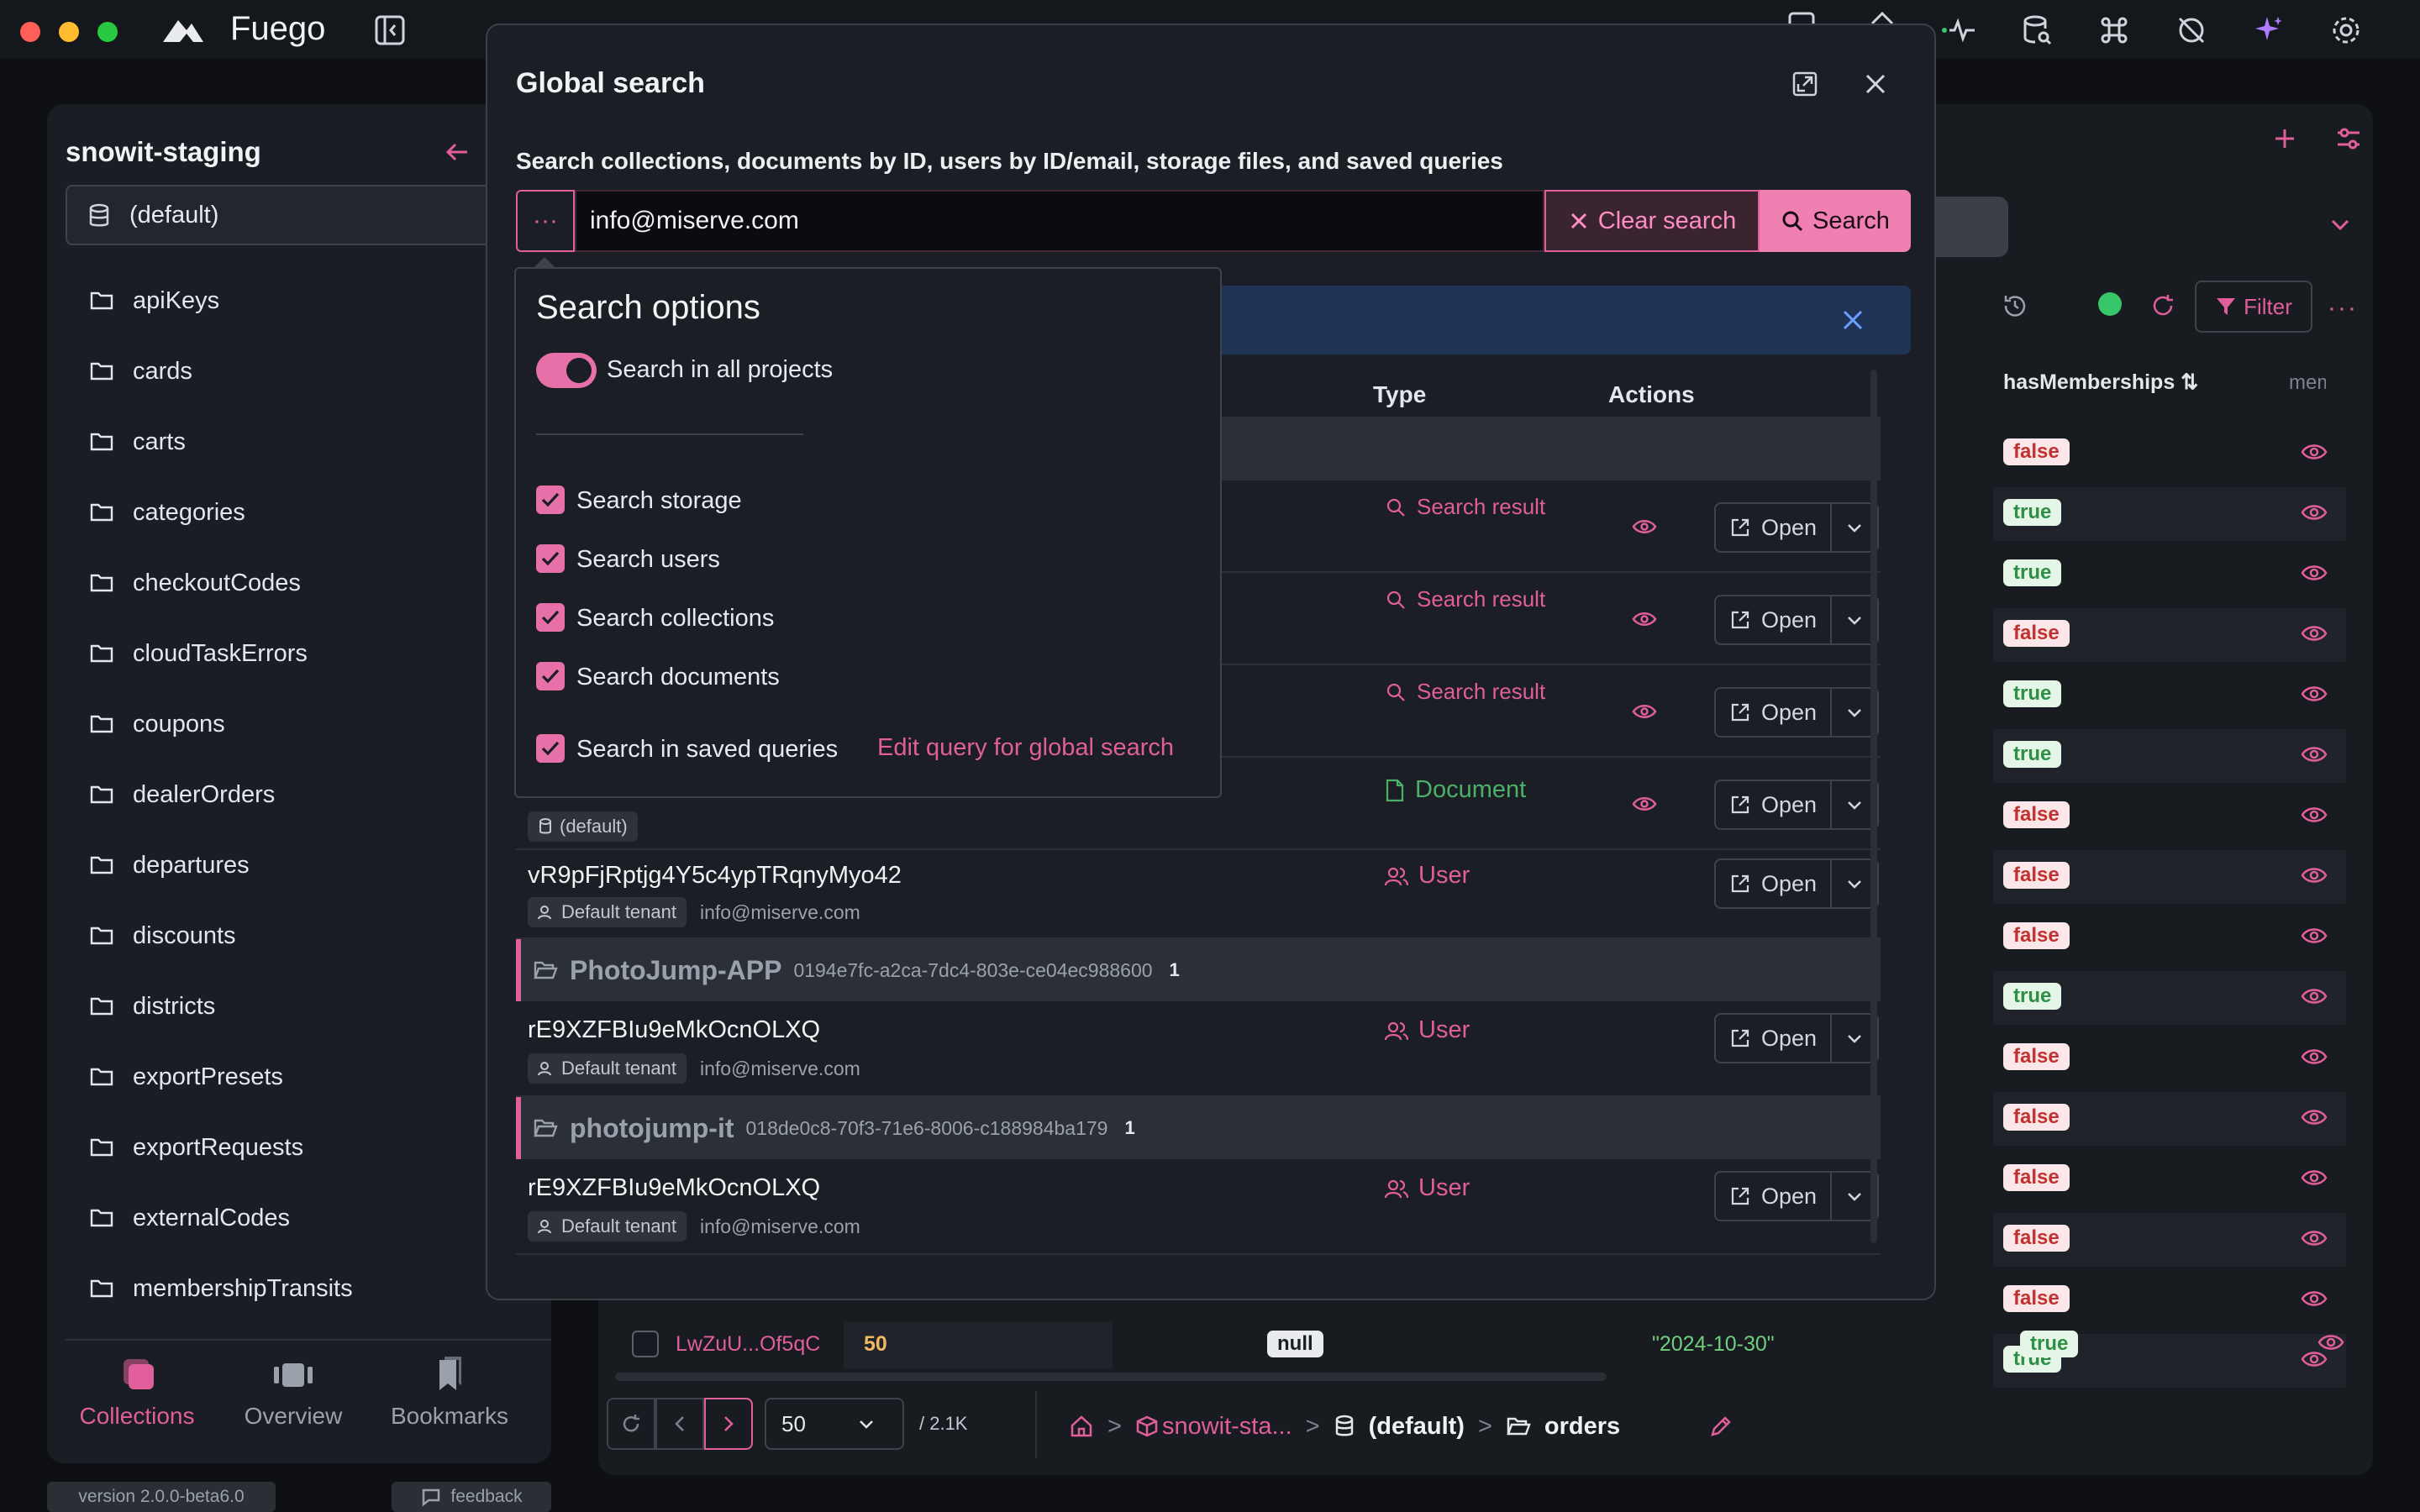  I want to click on checkbox-users, so click(551, 558).